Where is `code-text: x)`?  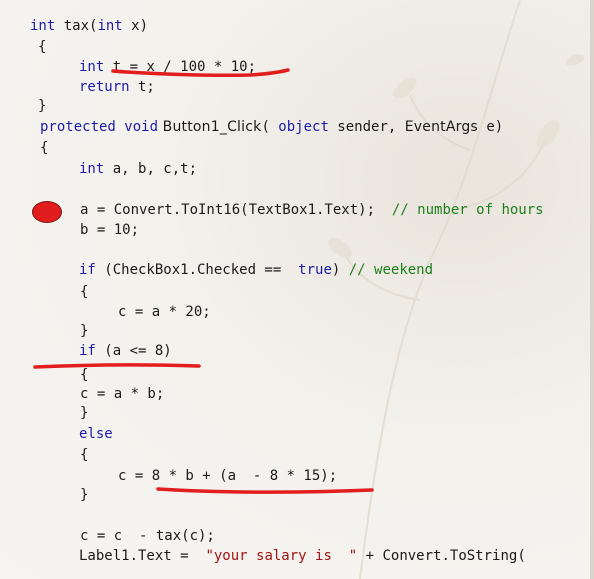 code-text: x) is located at coordinates (135, 26).